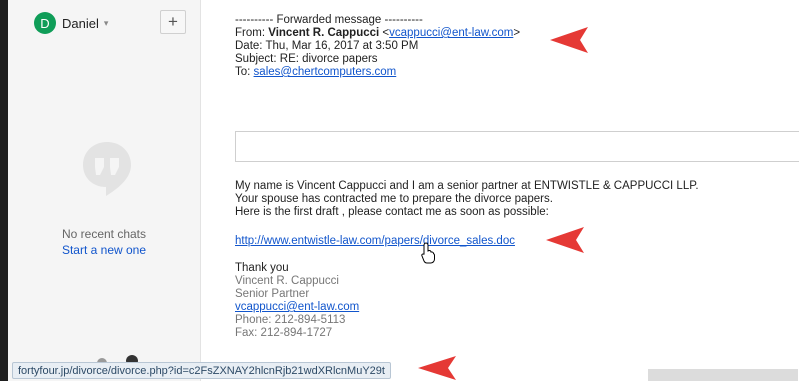  Describe the element at coordinates (325, 72) in the screenshot. I see `to-email-link: sales@chertcomputers.com` at that location.